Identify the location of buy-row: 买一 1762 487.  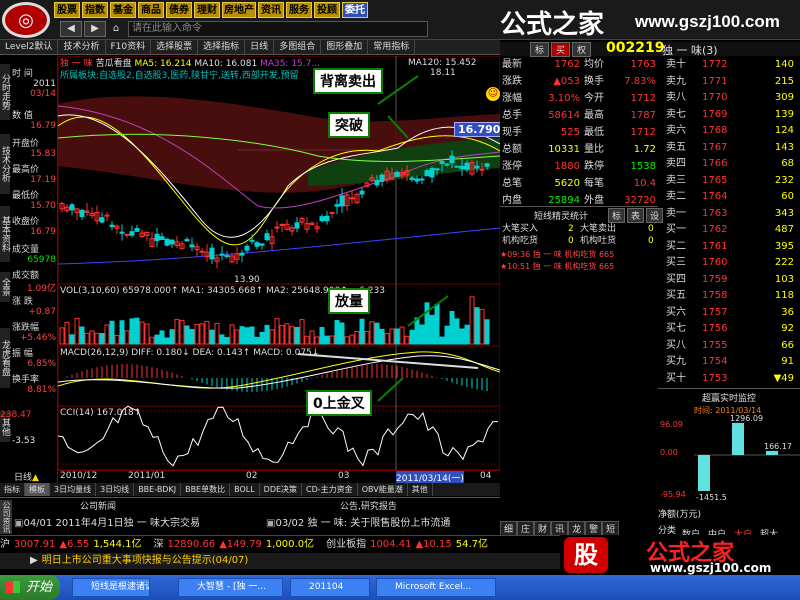
(730, 230).